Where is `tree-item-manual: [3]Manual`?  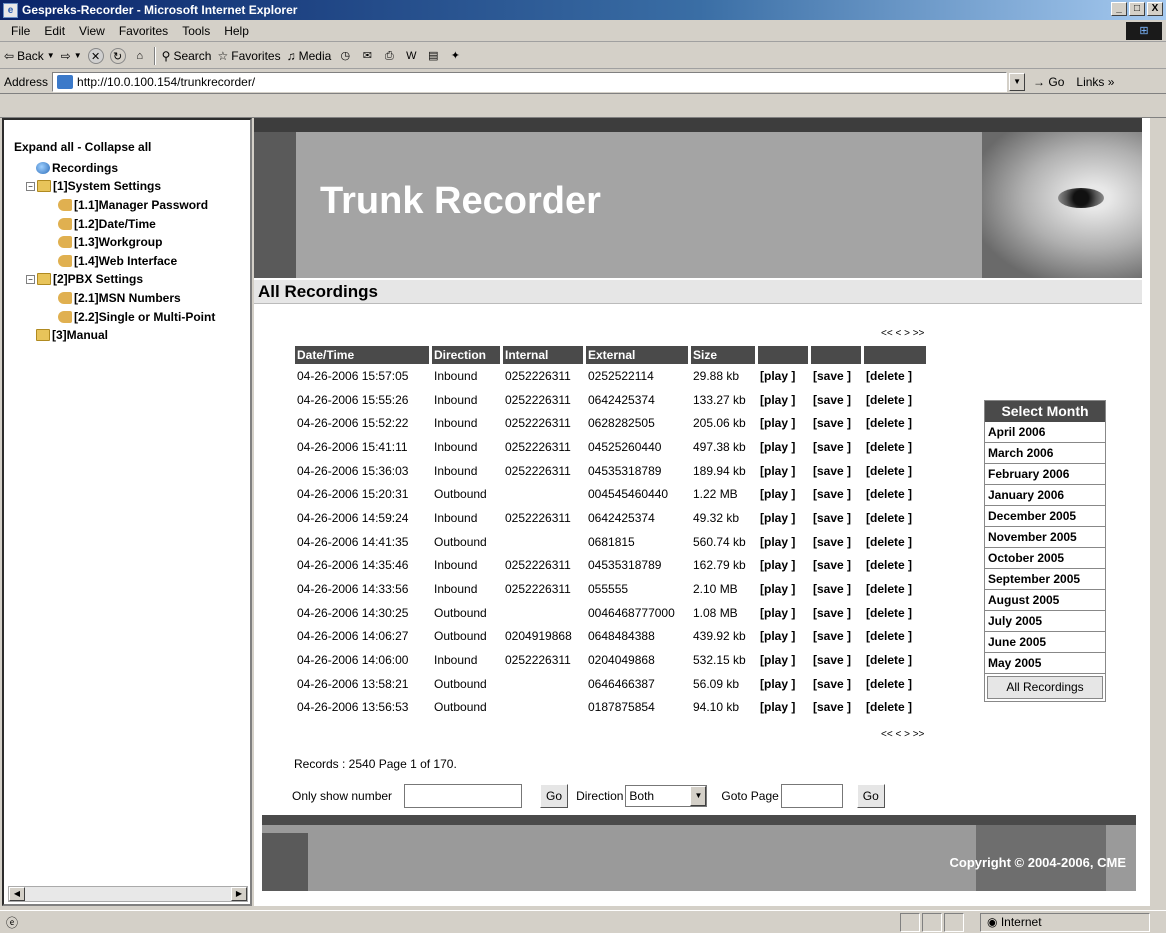 tree-item-manual: [3]Manual is located at coordinates (132, 335).